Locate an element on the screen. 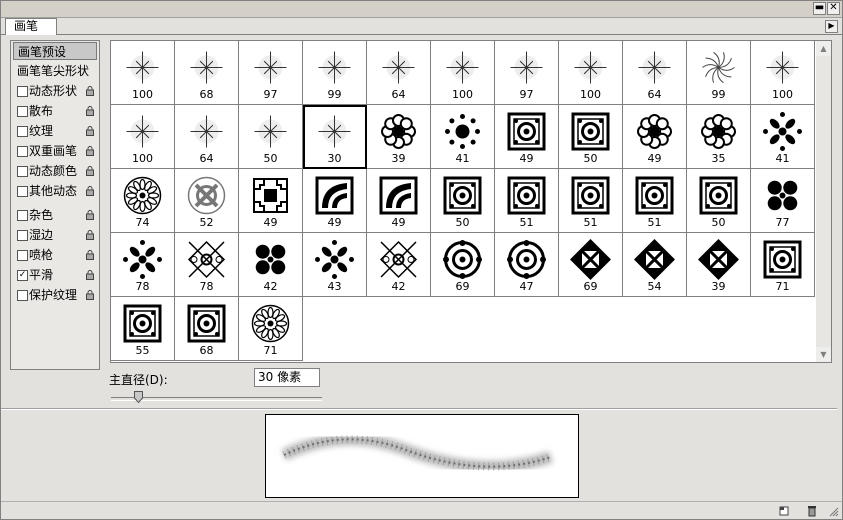 This screenshot has width=843, height=520. brush-preset-ornate: 78 is located at coordinates (207, 265).